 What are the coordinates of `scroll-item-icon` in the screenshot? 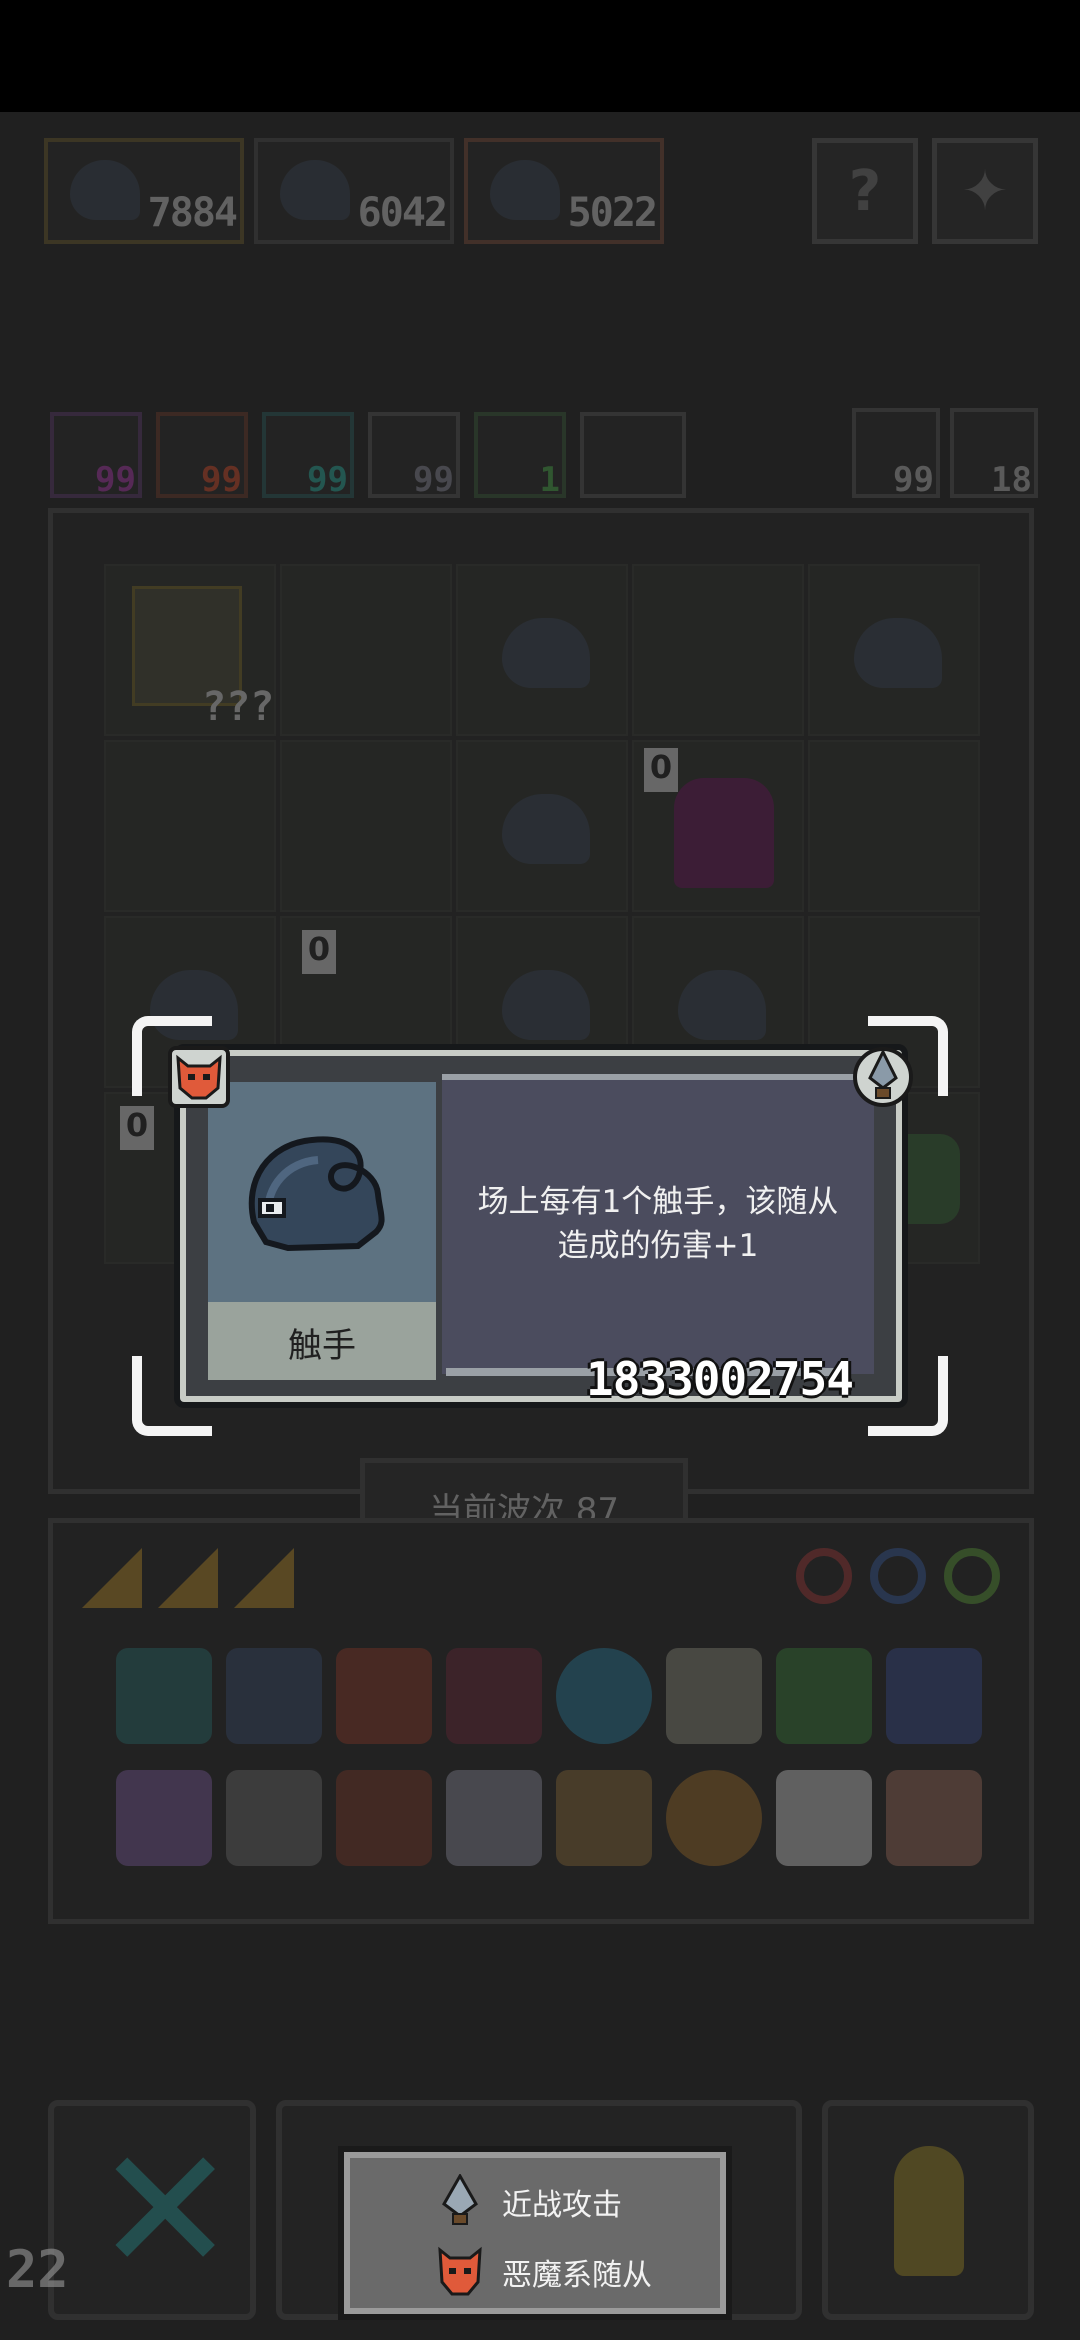 It's located at (714, 1696).